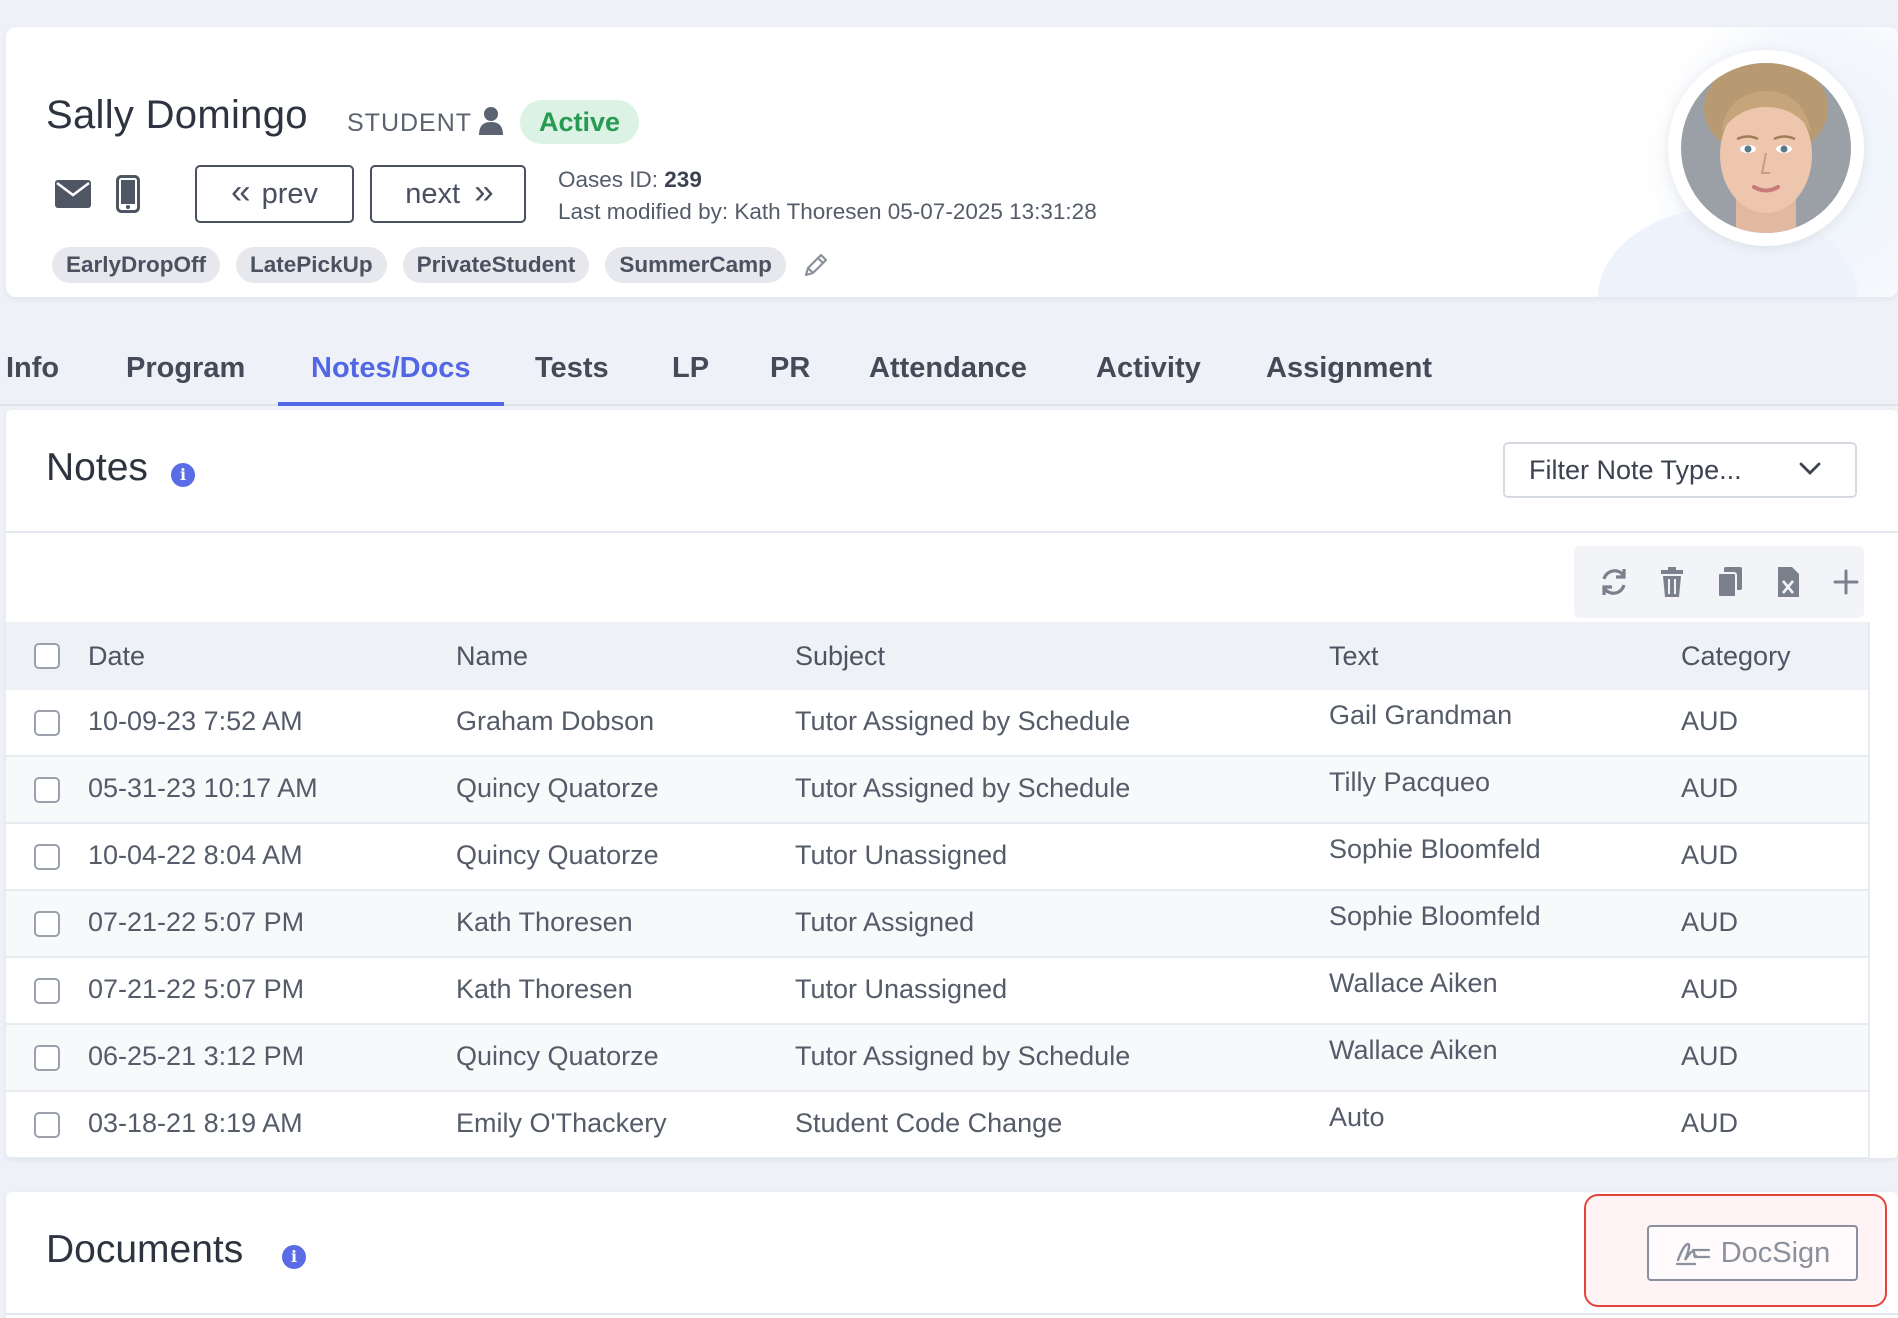 The height and width of the screenshot is (1318, 1898). I want to click on docsign-button: DocSign, so click(1752, 1253).